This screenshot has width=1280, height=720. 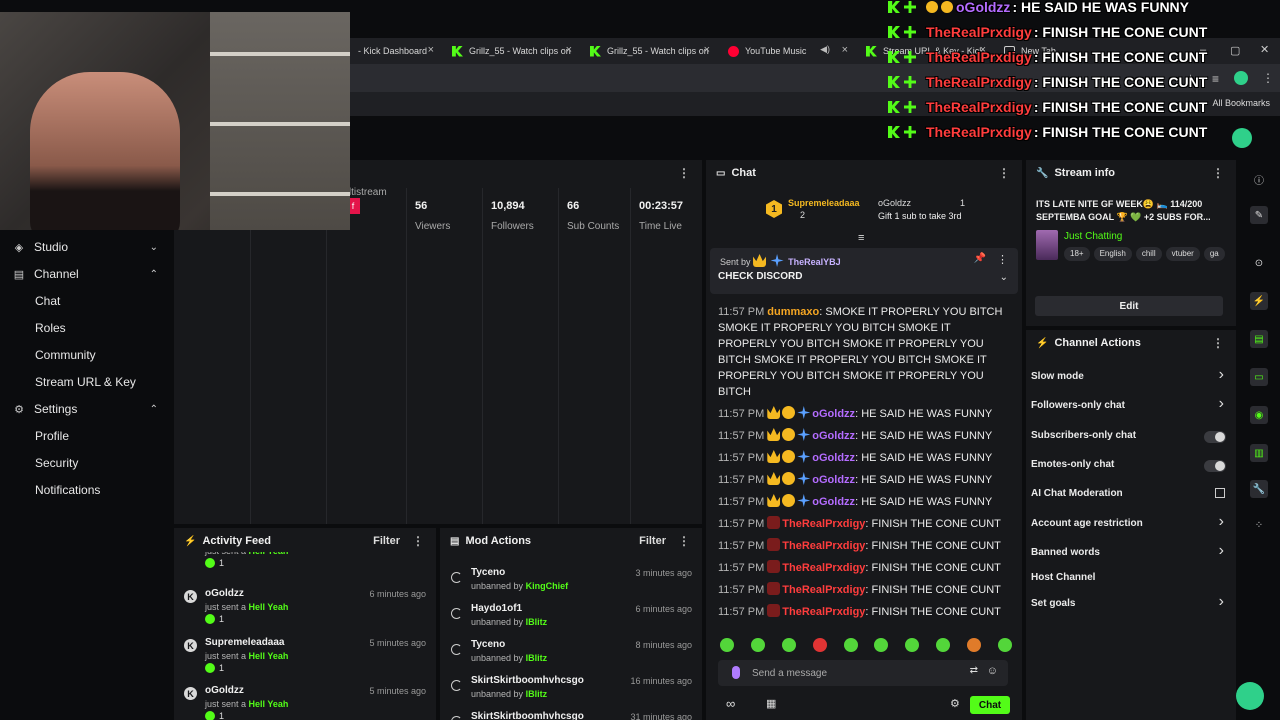 I want to click on channel-action-host-channel: Host Channel, so click(x=1131, y=579).